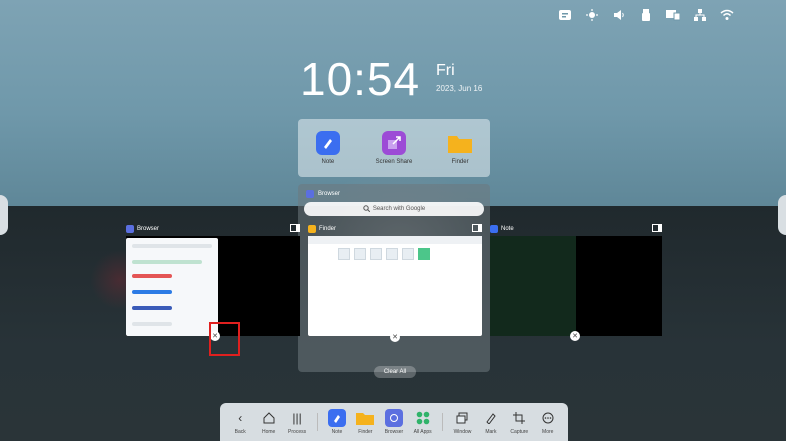 This screenshot has width=786, height=441. Describe the element at coordinates (395, 229) in the screenshot. I see `card-header: Finder` at that location.